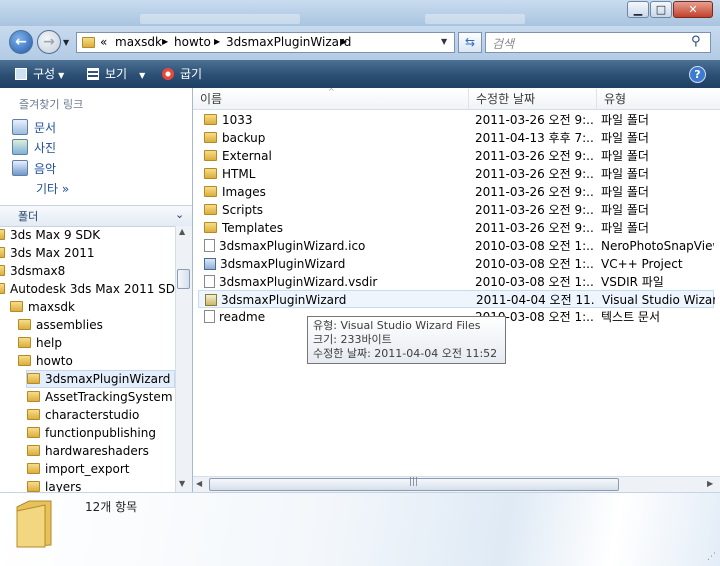 This screenshot has height=566, width=720. Describe the element at coordinates (710, 483) in the screenshot. I see `scroll-right-icon: ▶` at that location.